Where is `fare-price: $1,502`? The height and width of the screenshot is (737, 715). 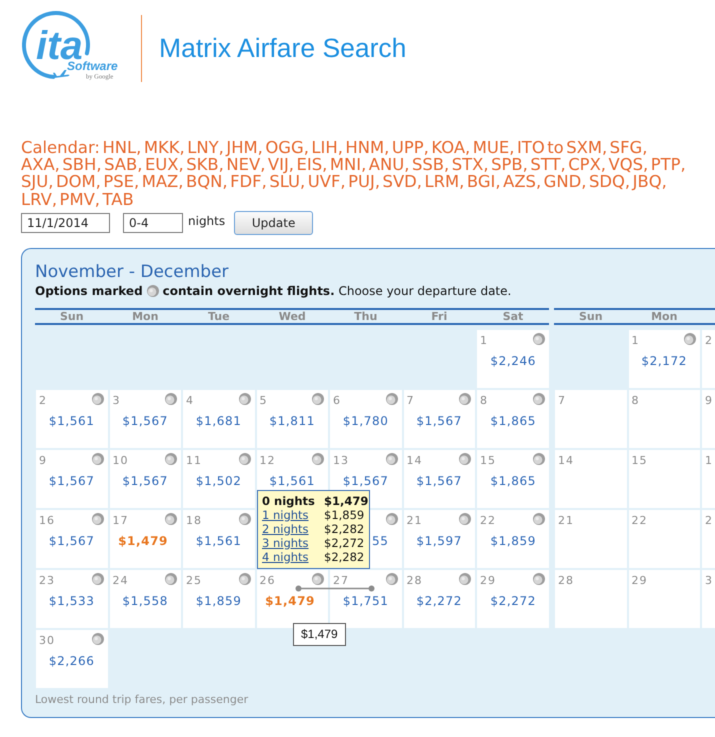 fare-price: $1,502 is located at coordinates (219, 481).